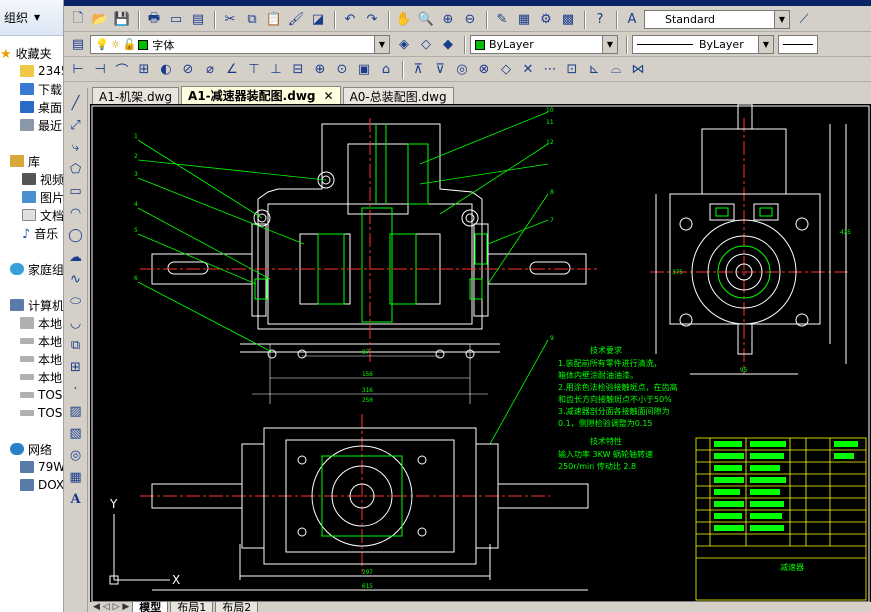 The width and height of the screenshot is (871, 612). I want to click on tab-file-1: A1-机架.dwg, so click(136, 95).